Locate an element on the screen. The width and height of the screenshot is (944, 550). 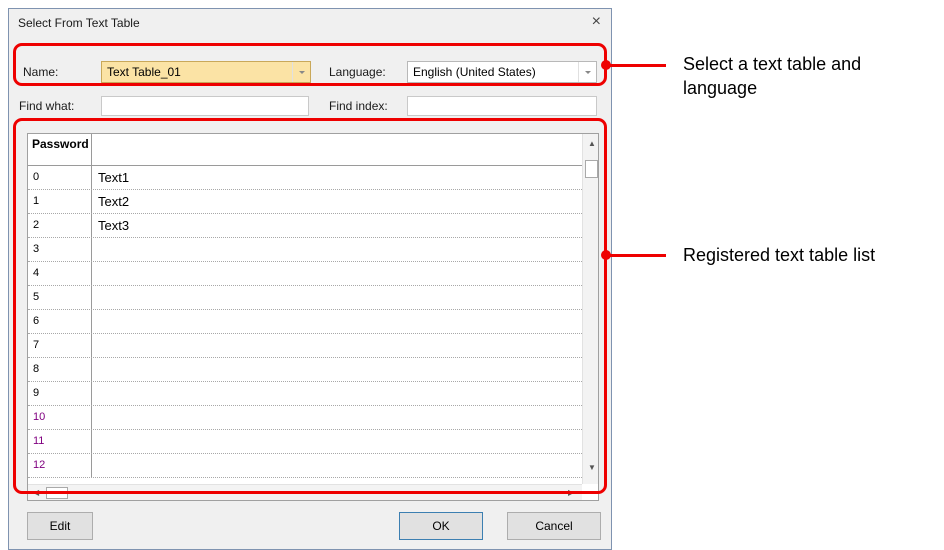
ok-button: OK is located at coordinates (441, 526).